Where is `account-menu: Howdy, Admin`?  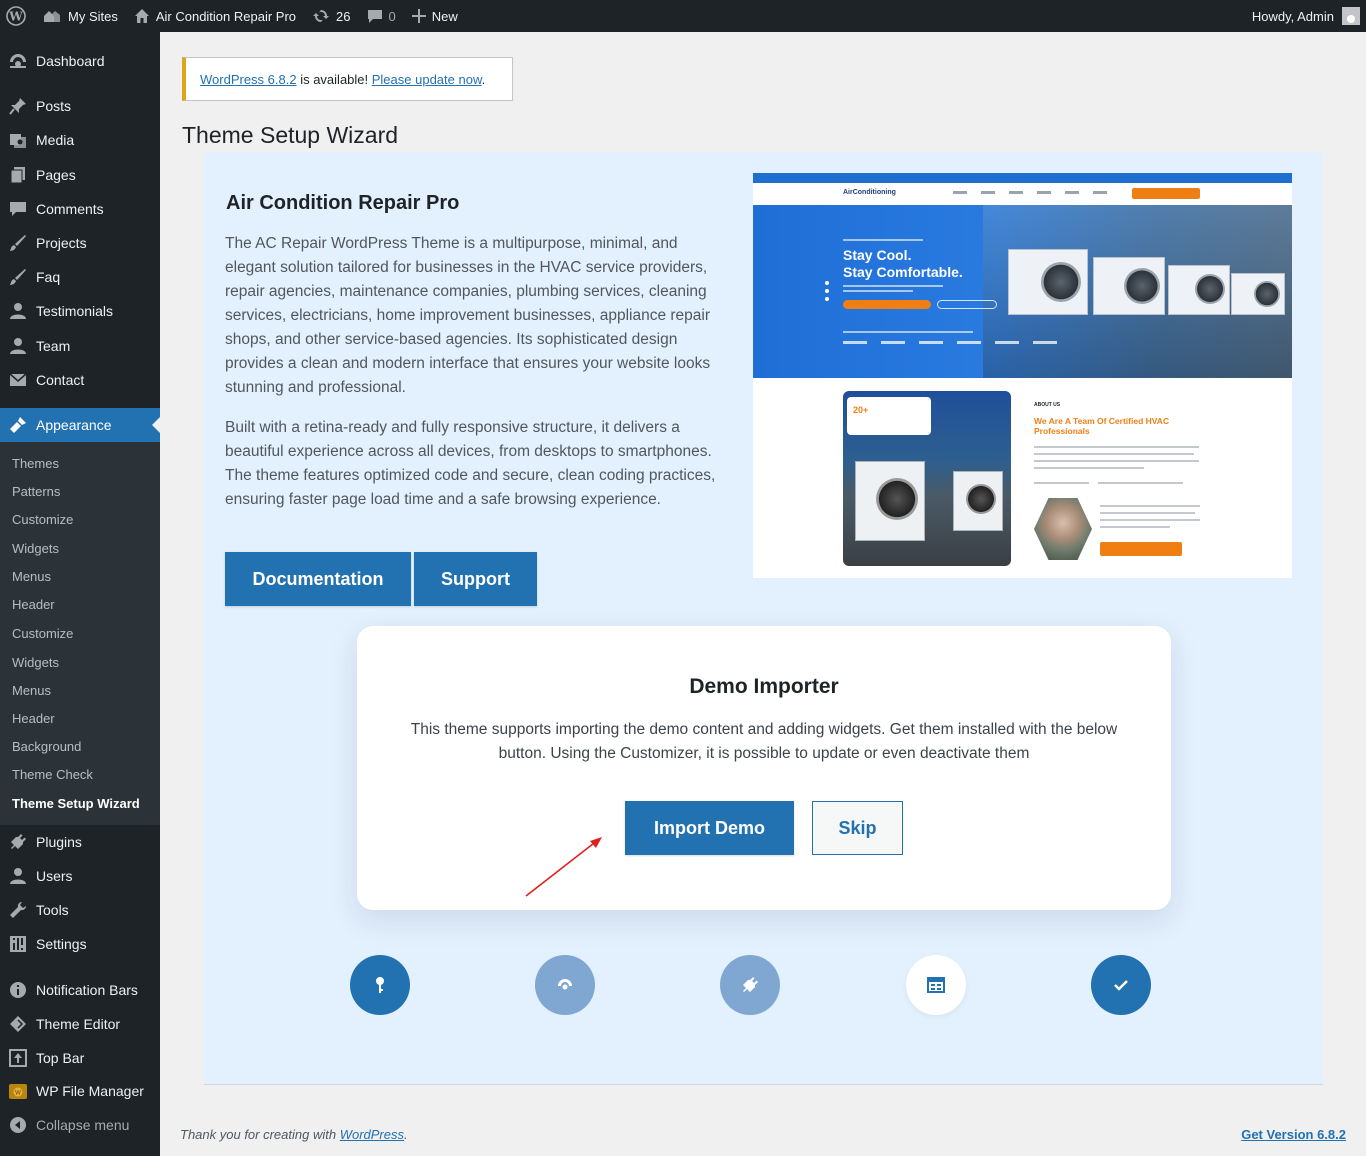 account-menu: Howdy, Admin is located at coordinates (1309, 16).